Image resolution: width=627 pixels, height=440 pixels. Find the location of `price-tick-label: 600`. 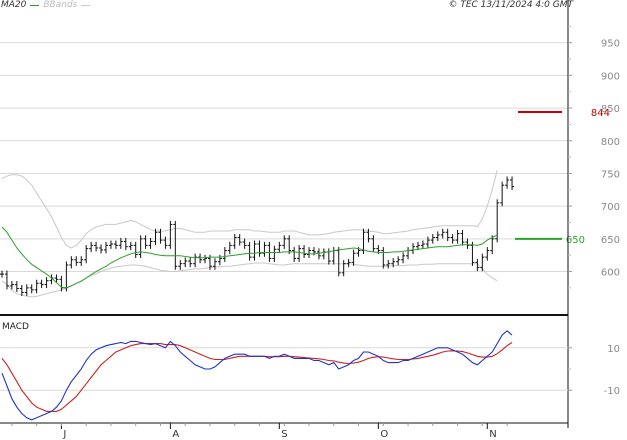

price-tick-label: 600 is located at coordinates (610, 273).